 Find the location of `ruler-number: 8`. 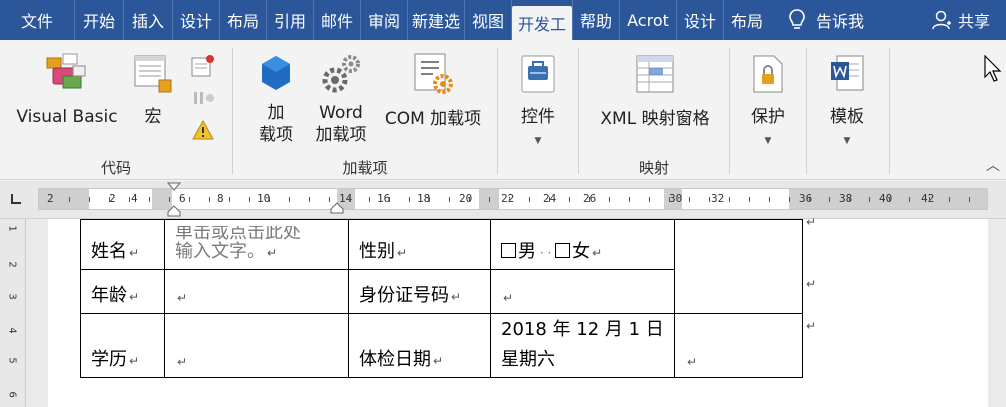

ruler-number: 8 is located at coordinates (220, 198).